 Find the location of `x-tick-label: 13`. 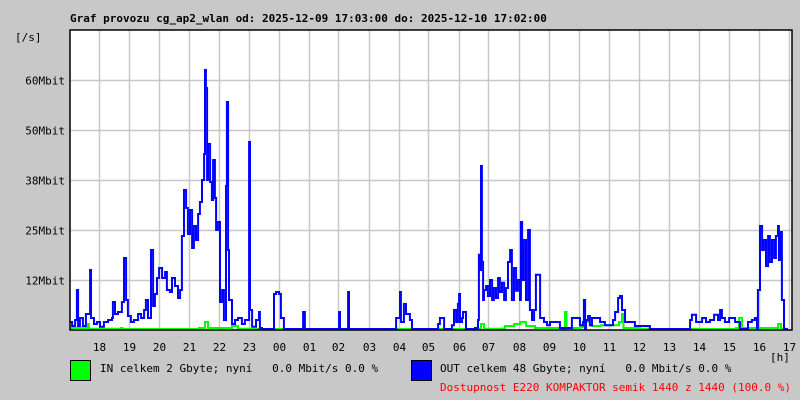

x-tick-label: 13 is located at coordinates (669, 347).